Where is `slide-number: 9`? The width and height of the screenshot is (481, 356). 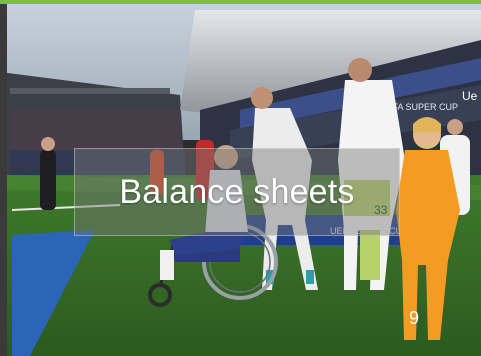 slide-number: 9 is located at coordinates (413, 318).